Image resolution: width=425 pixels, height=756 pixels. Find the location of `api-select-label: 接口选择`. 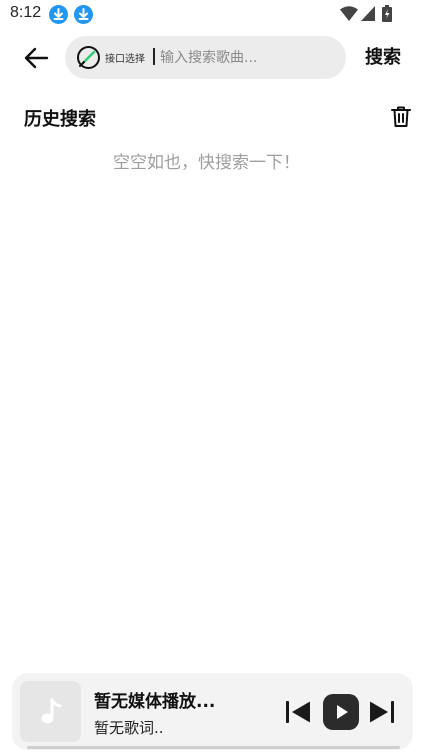

api-select-label: 接口选择 is located at coordinates (125, 57).